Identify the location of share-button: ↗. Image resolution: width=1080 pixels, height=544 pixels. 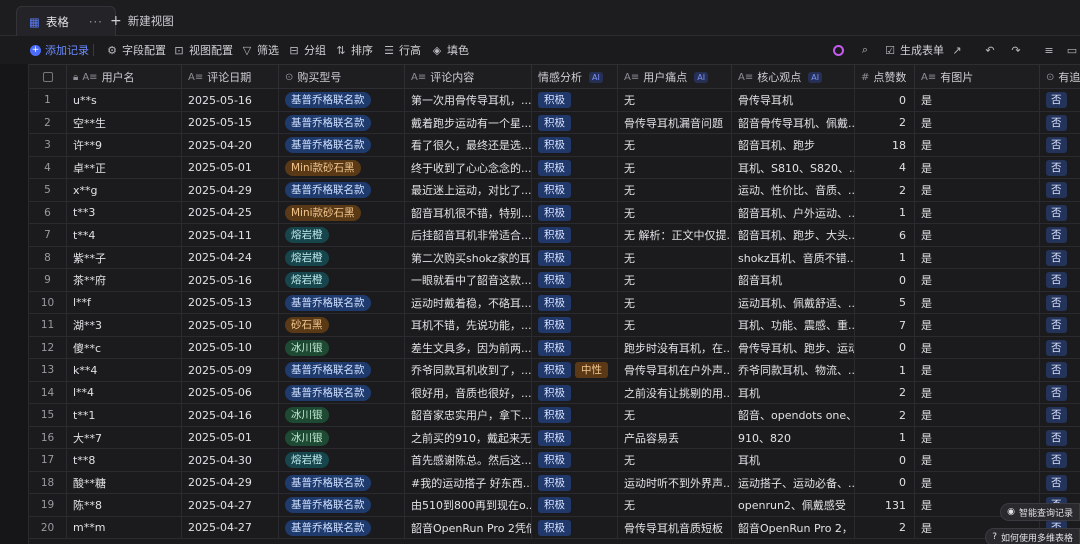
(957, 50).